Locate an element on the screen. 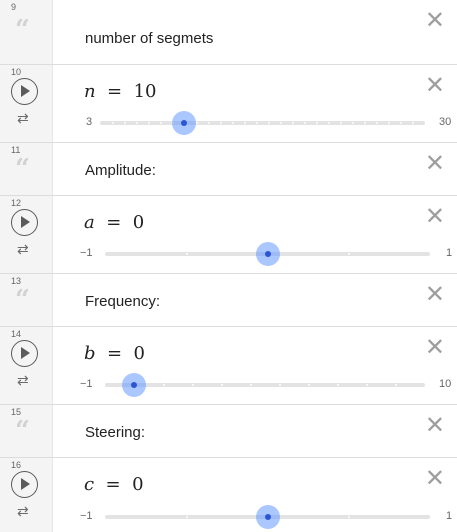 Image resolution: width=457 pixels, height=532 pixels. algebra-row-13: 13 “ Frequency: ✕ is located at coordinates (228, 300).